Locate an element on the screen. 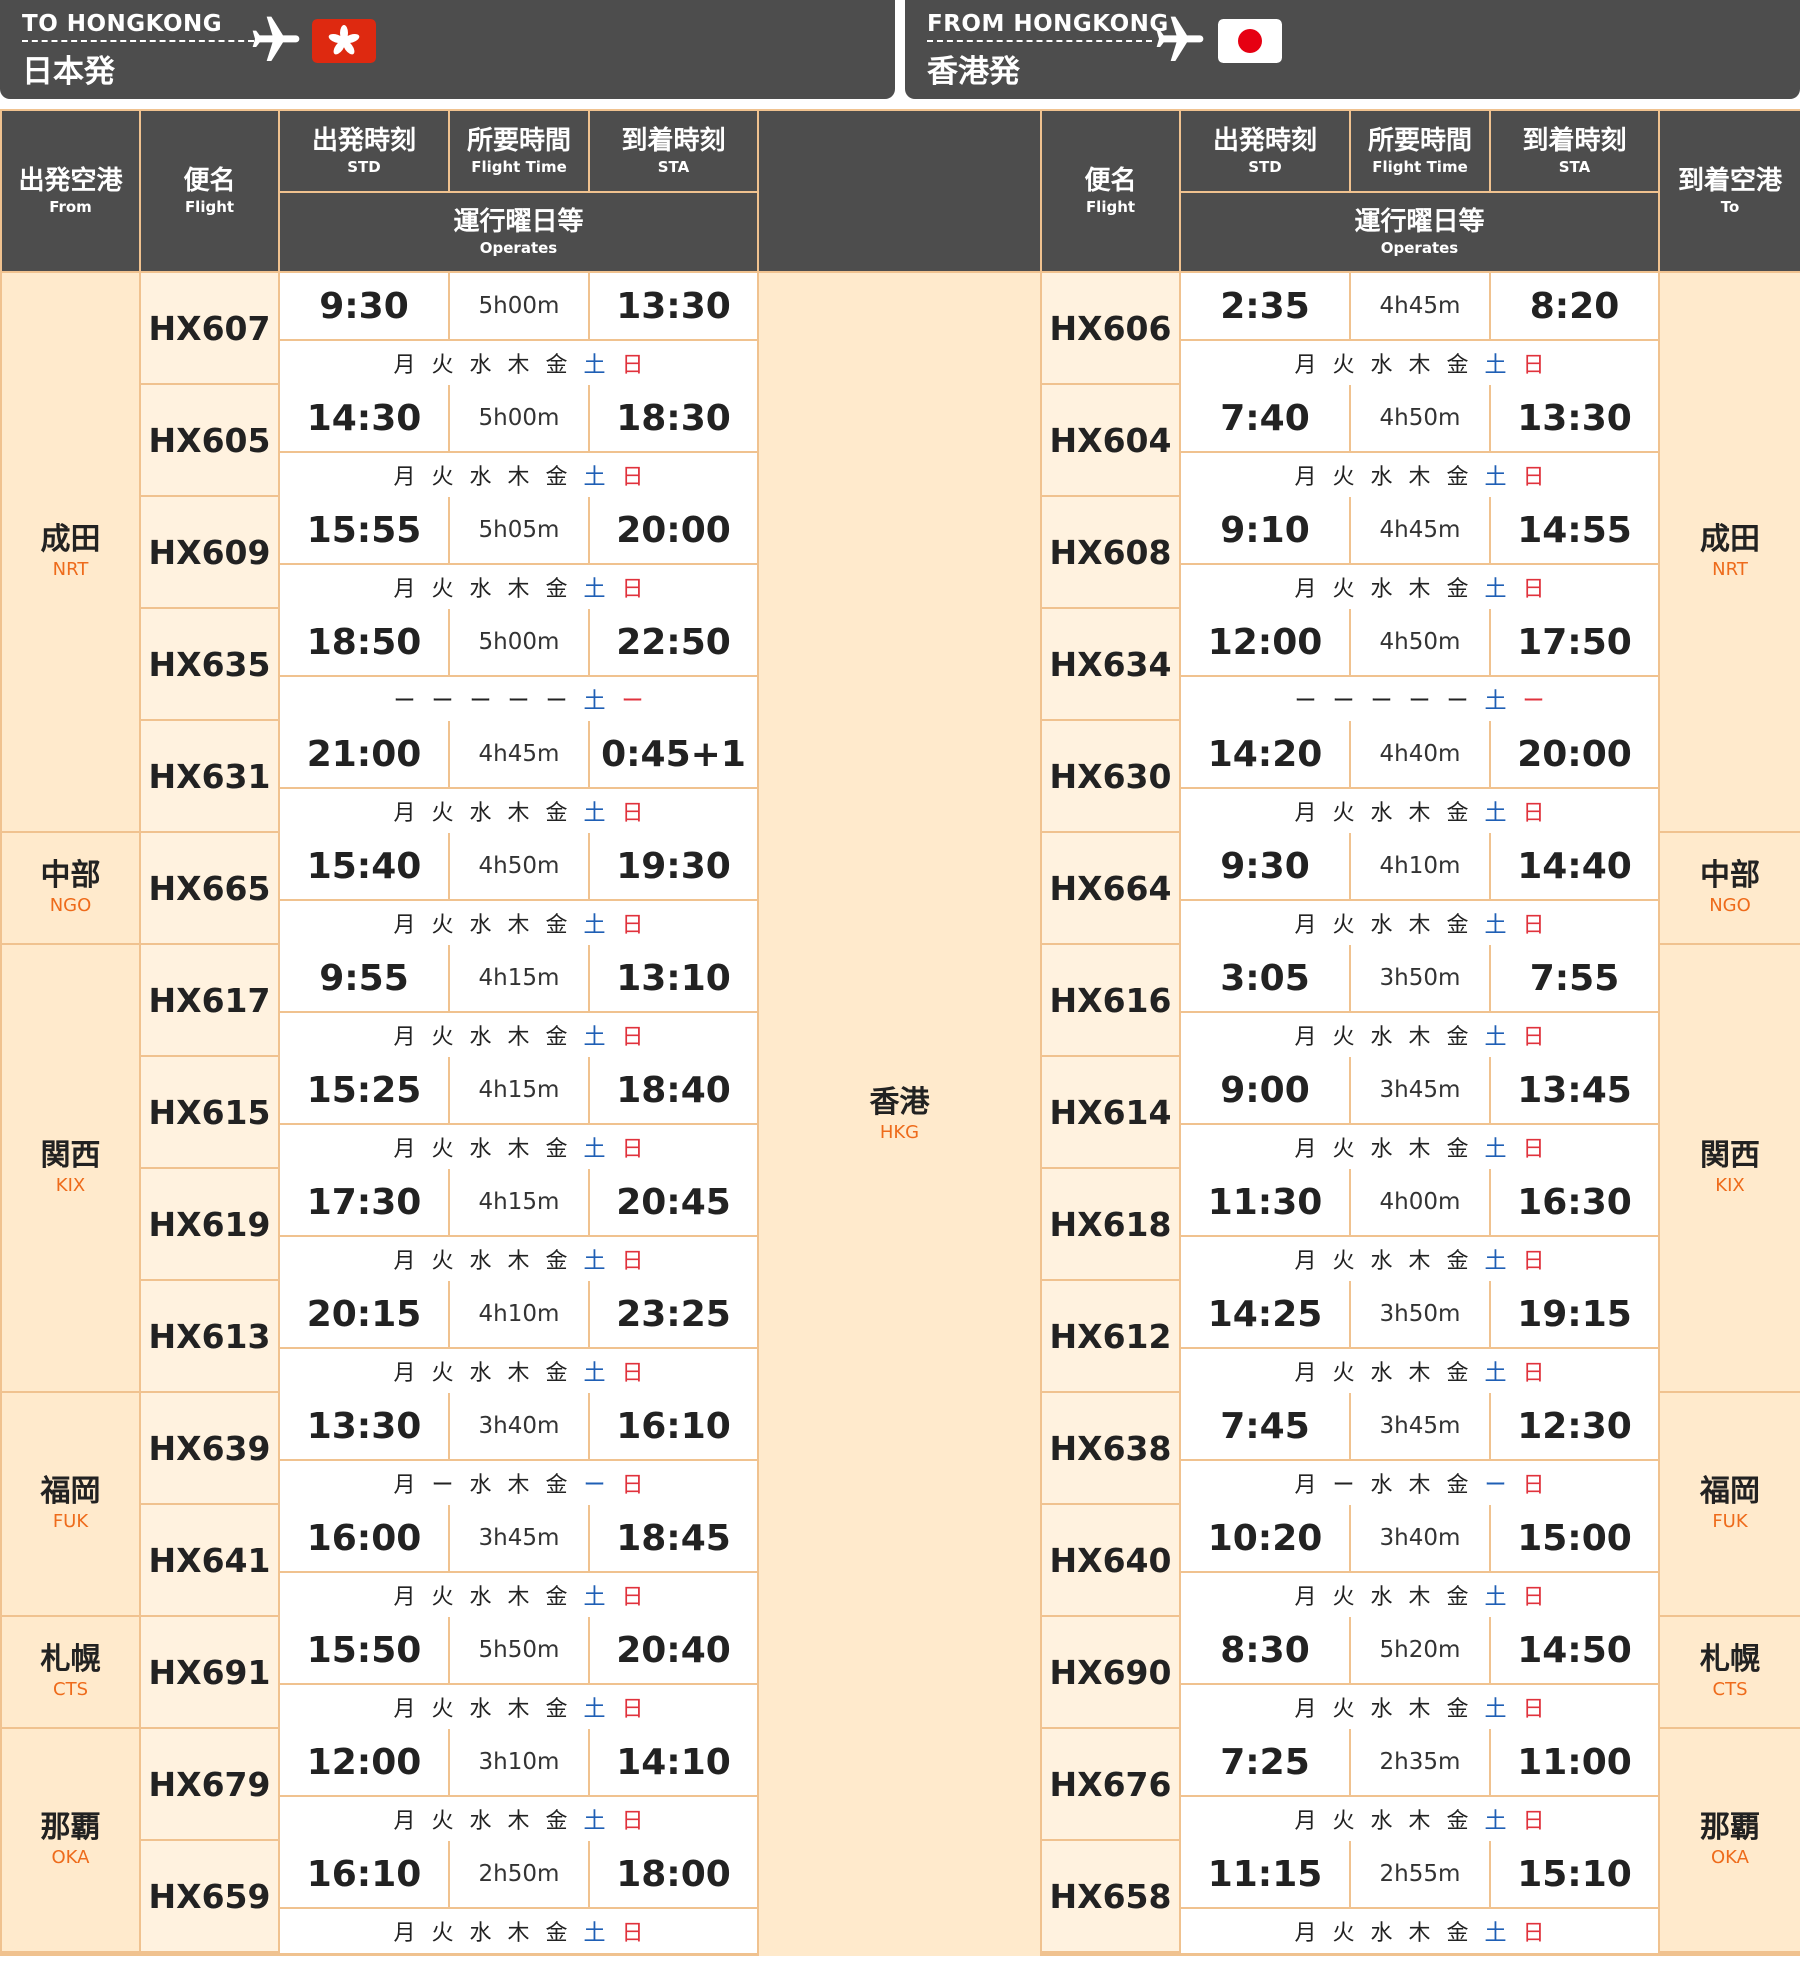  flight-number: HX615 is located at coordinates (209, 1112).